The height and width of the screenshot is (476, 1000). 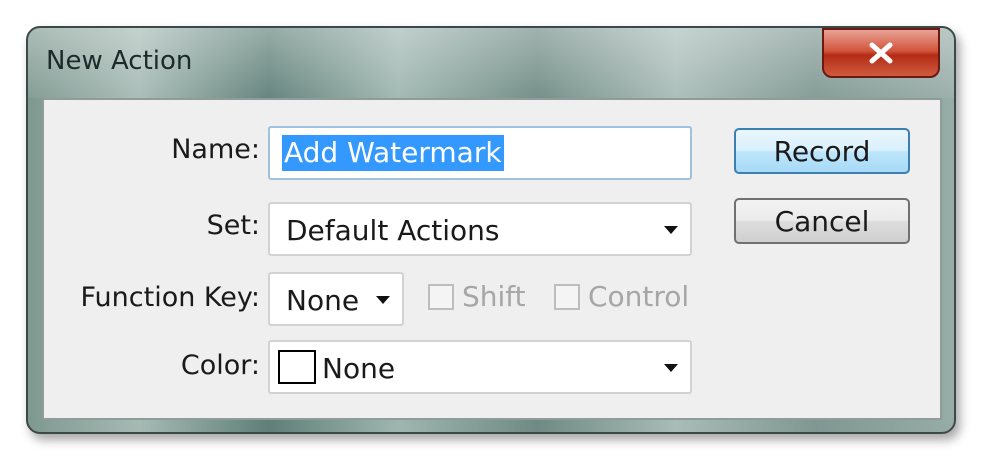 What do you see at coordinates (480, 367) in the screenshot?
I see `color-dropdown: None` at bounding box center [480, 367].